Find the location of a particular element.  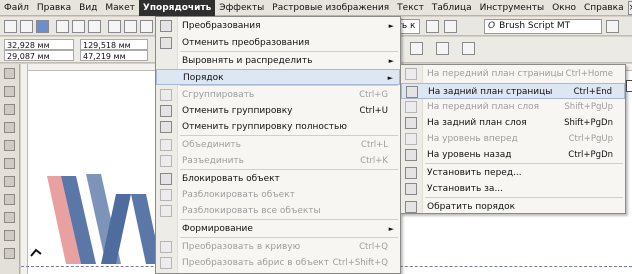

arrange-menu-item: Сгруппировать Ctrl+G is located at coordinates (278, 95).